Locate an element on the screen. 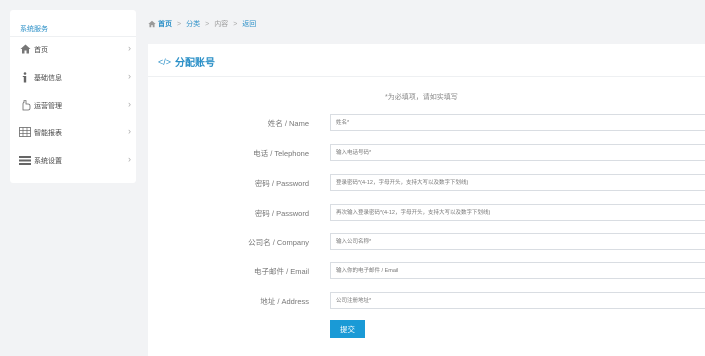 This screenshot has width=705, height=356. submit-button: 提交 is located at coordinates (347, 329).